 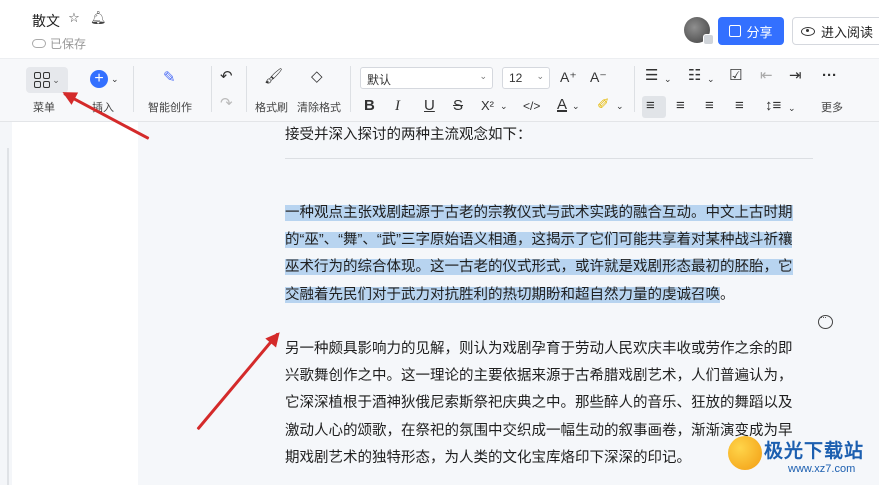 I want to click on menu-button: ⌄, so click(x=47, y=80).